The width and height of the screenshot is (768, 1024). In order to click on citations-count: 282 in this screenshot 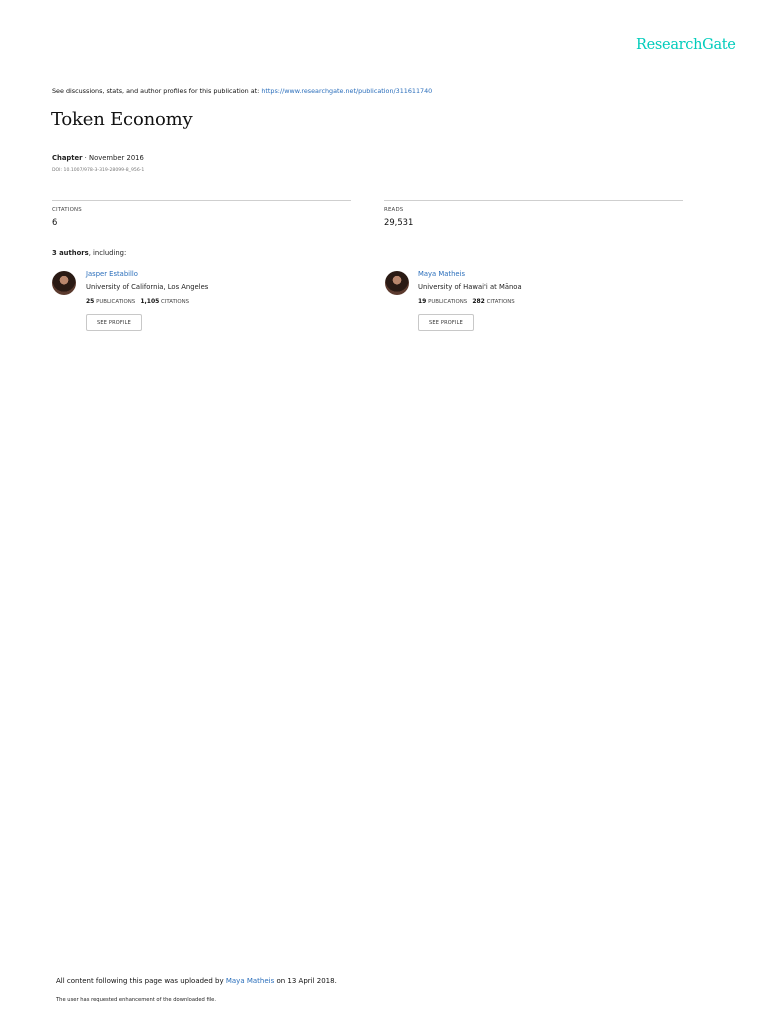, I will do `click(478, 301)`.